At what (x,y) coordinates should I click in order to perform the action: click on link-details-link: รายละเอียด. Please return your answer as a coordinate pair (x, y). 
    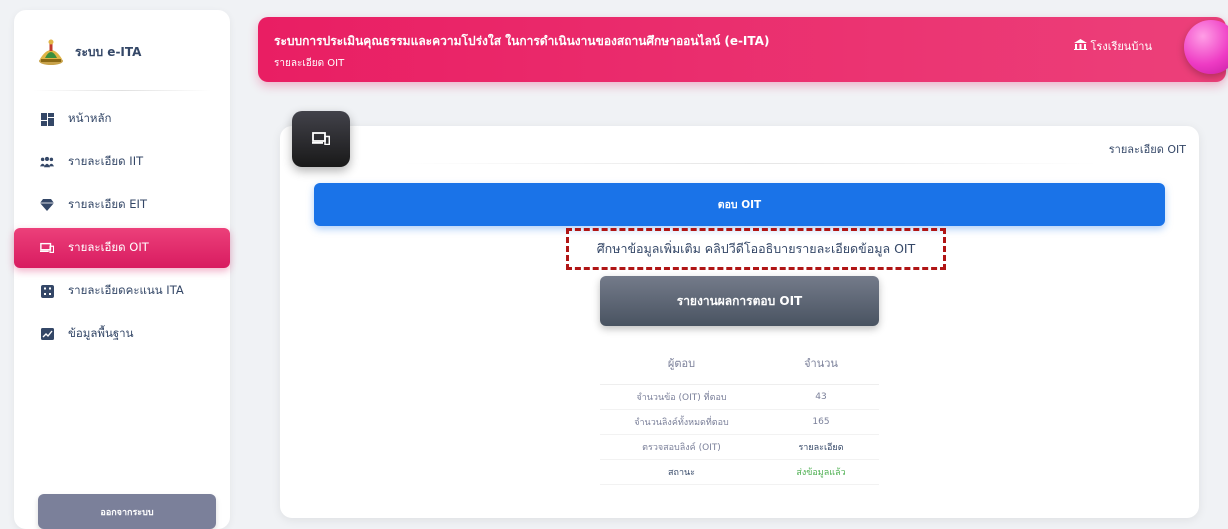
    Looking at the image, I should click on (821, 447).